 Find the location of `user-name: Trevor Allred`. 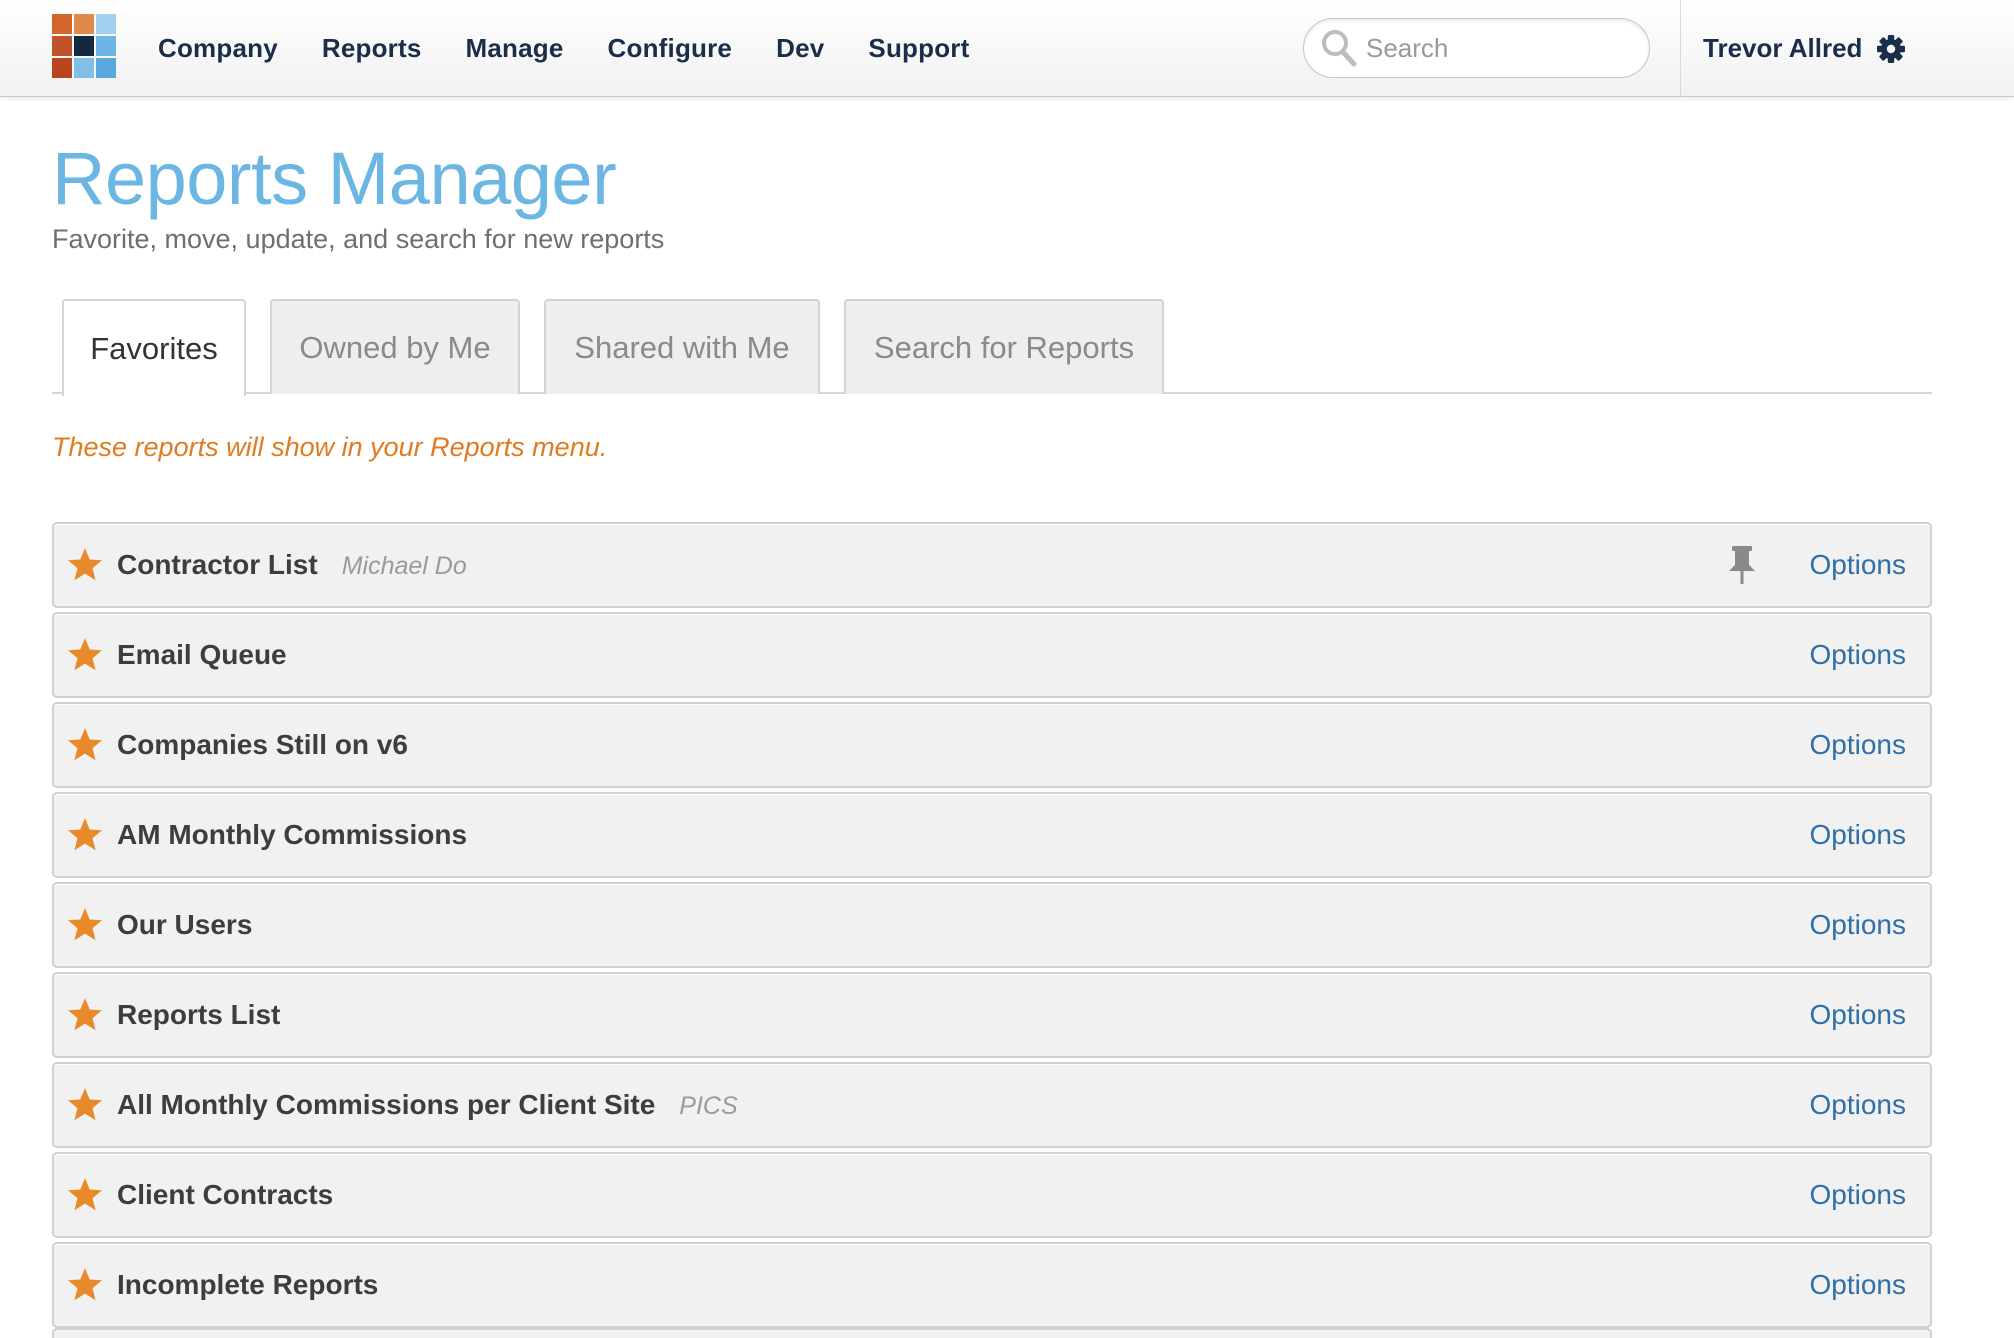

user-name: Trevor Allred is located at coordinates (1782, 48).